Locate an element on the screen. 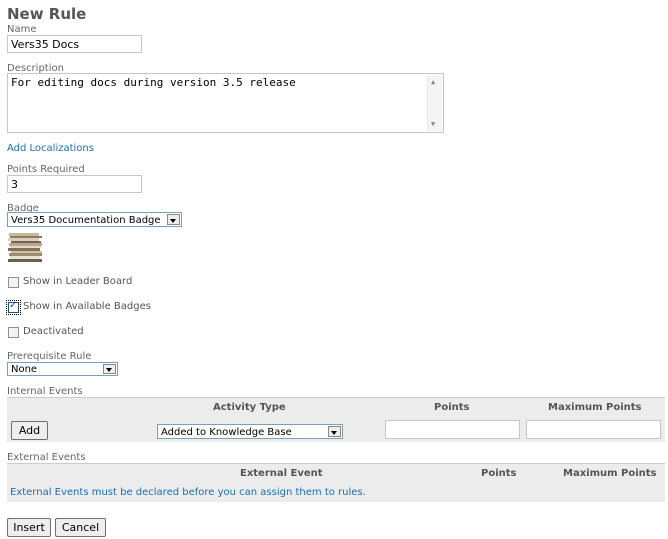  points-required-value: 3 is located at coordinates (14, 184).